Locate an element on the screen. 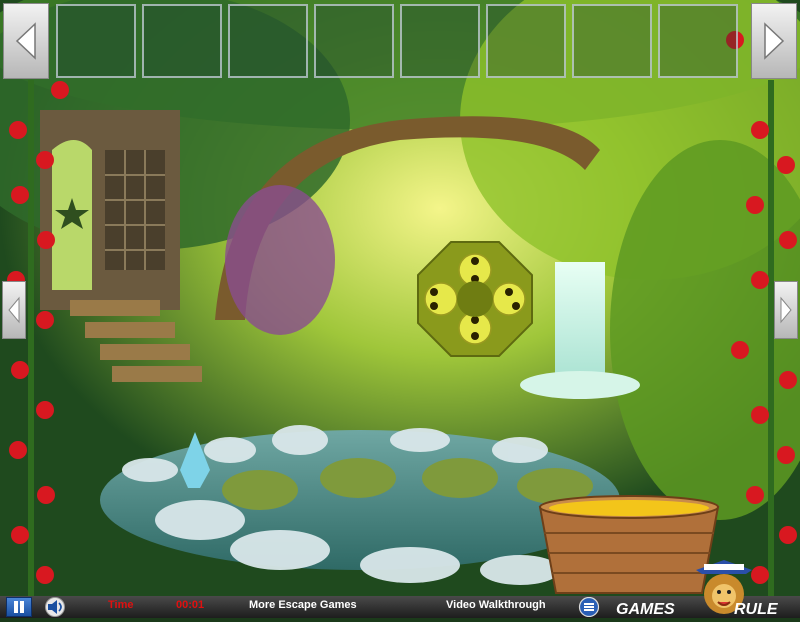 The width and height of the screenshot is (800, 622). menu-button is located at coordinates (589, 607).